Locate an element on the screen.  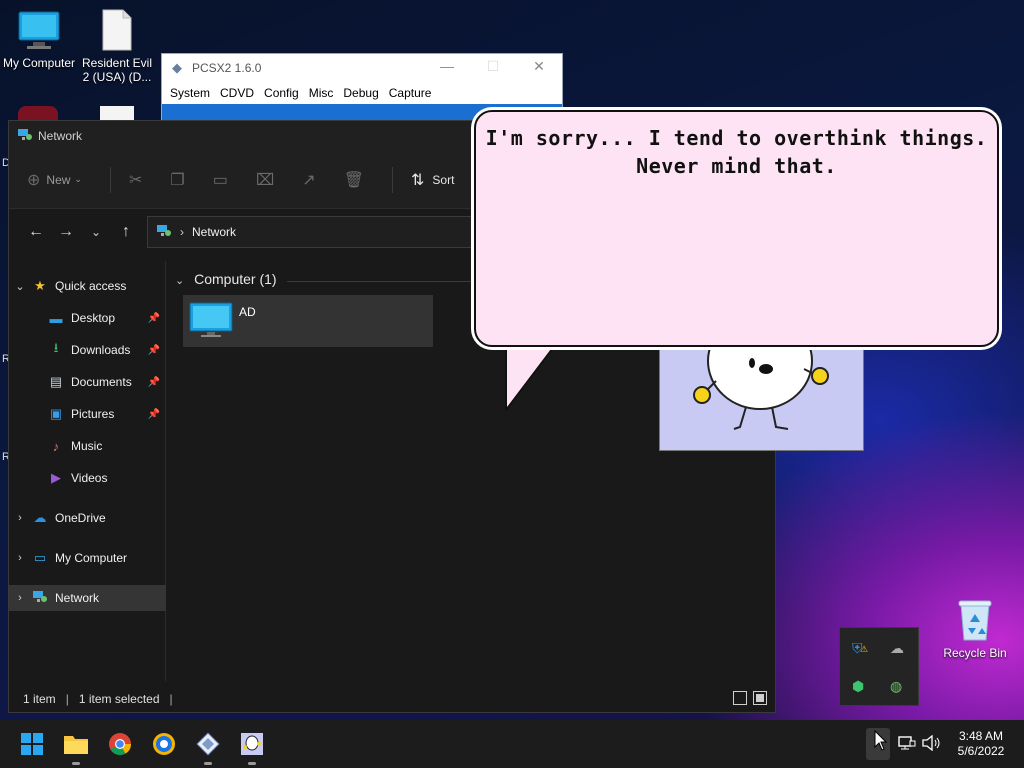
nav-item-pictures: ▣ Pictures 📌 is located at coordinates (87, 414).